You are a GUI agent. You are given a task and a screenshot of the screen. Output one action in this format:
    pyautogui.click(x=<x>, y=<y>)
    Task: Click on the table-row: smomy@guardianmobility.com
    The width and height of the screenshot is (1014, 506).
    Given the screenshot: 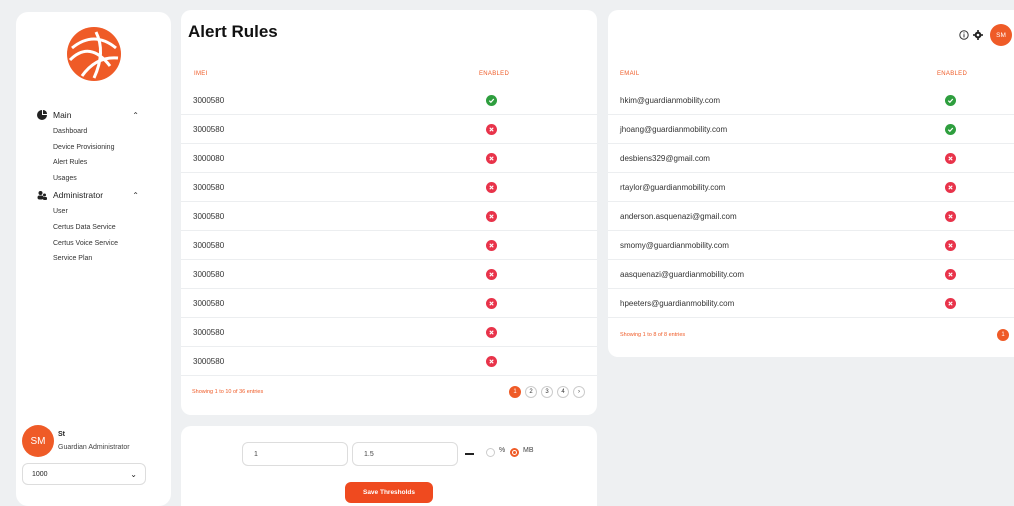 What is the action you would take?
    pyautogui.click(x=811, y=245)
    